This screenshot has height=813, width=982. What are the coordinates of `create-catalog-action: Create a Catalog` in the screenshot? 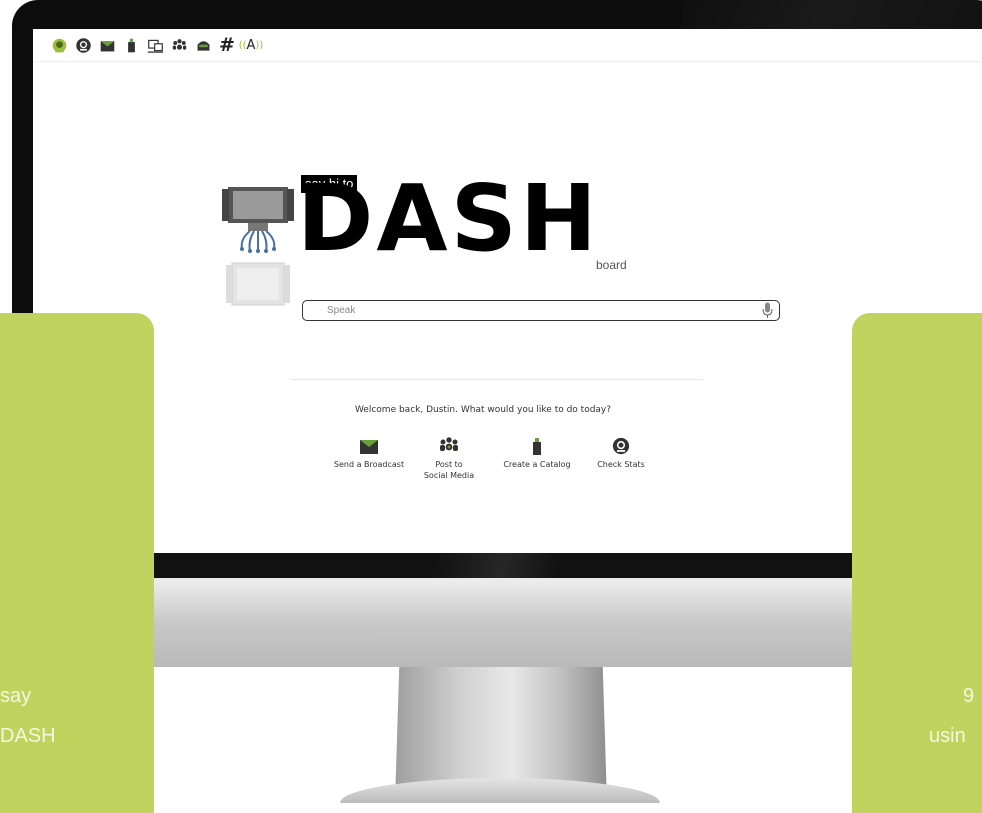 It's located at (537, 453).